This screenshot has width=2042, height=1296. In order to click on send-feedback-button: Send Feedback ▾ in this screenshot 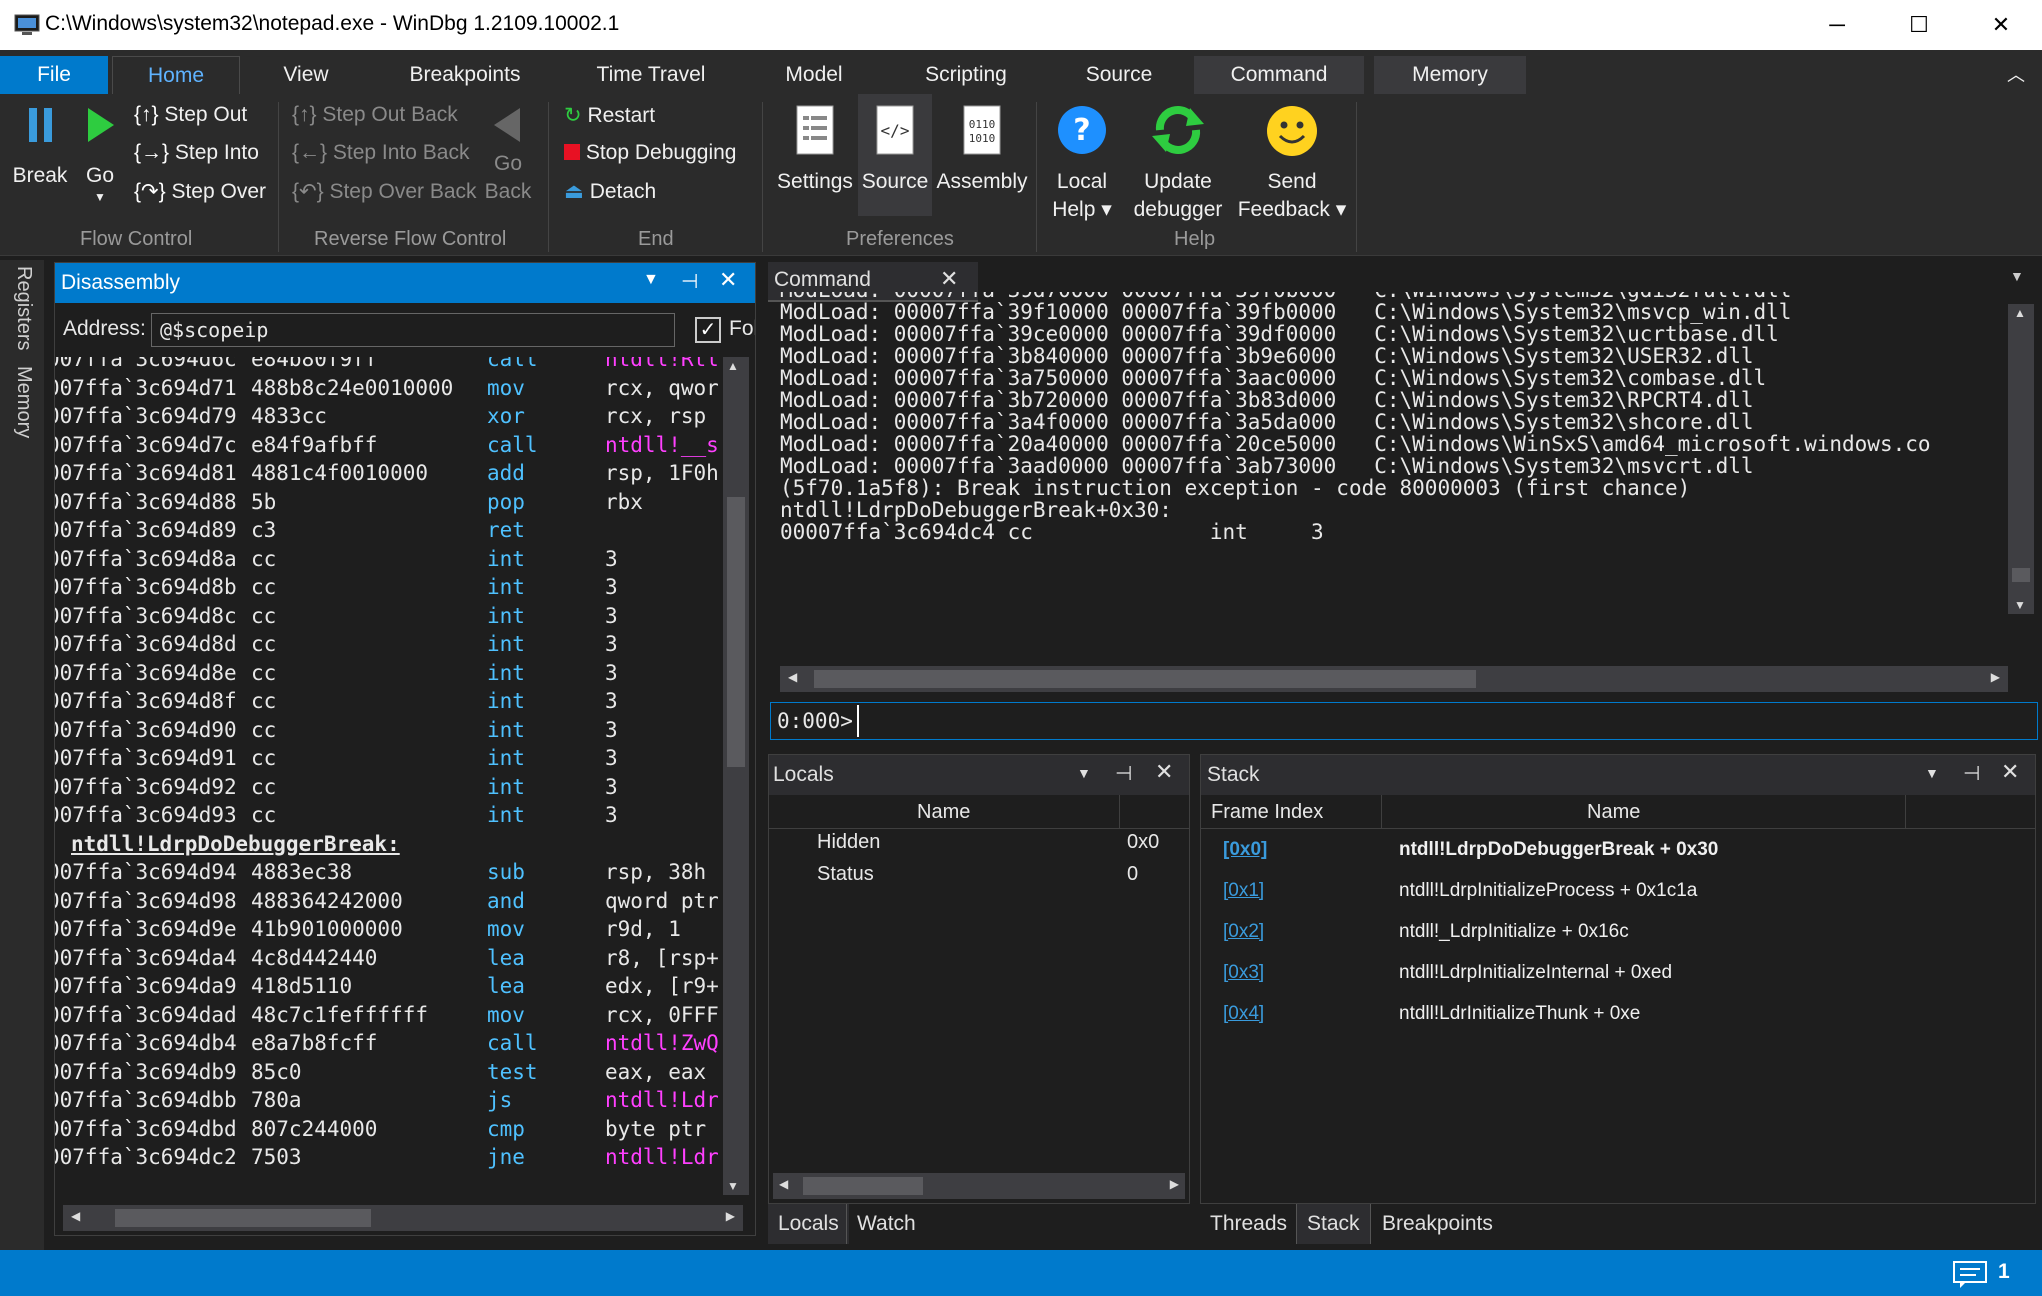, I will do `click(1292, 164)`.